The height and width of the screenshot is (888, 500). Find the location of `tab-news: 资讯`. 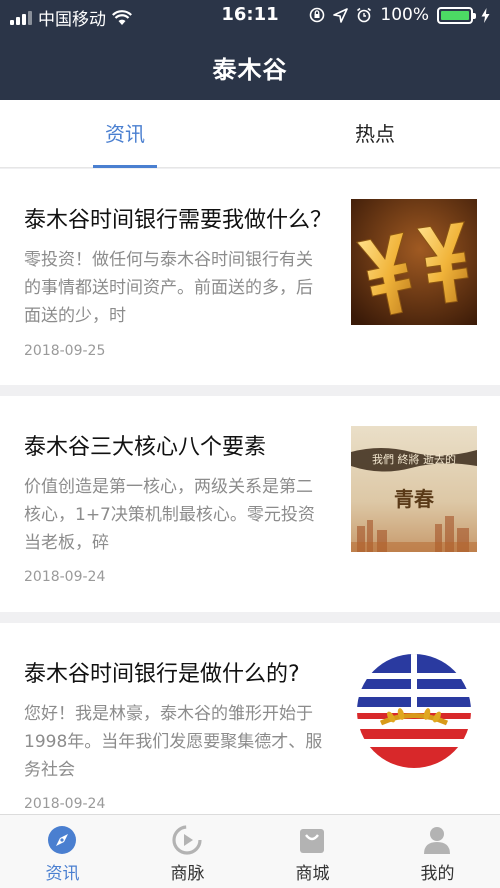

tab-news: 资讯 is located at coordinates (125, 134).